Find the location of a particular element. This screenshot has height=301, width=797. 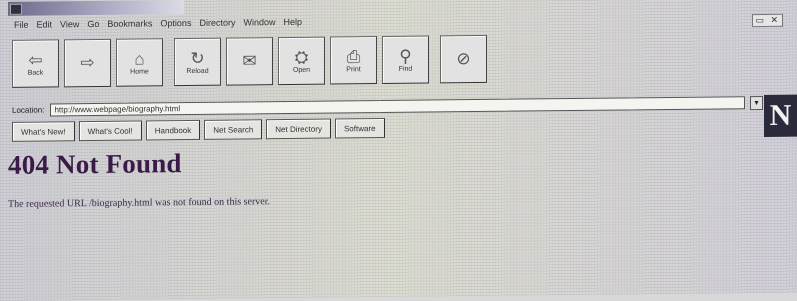

net-directory-button: Net Directory is located at coordinates (298, 129).